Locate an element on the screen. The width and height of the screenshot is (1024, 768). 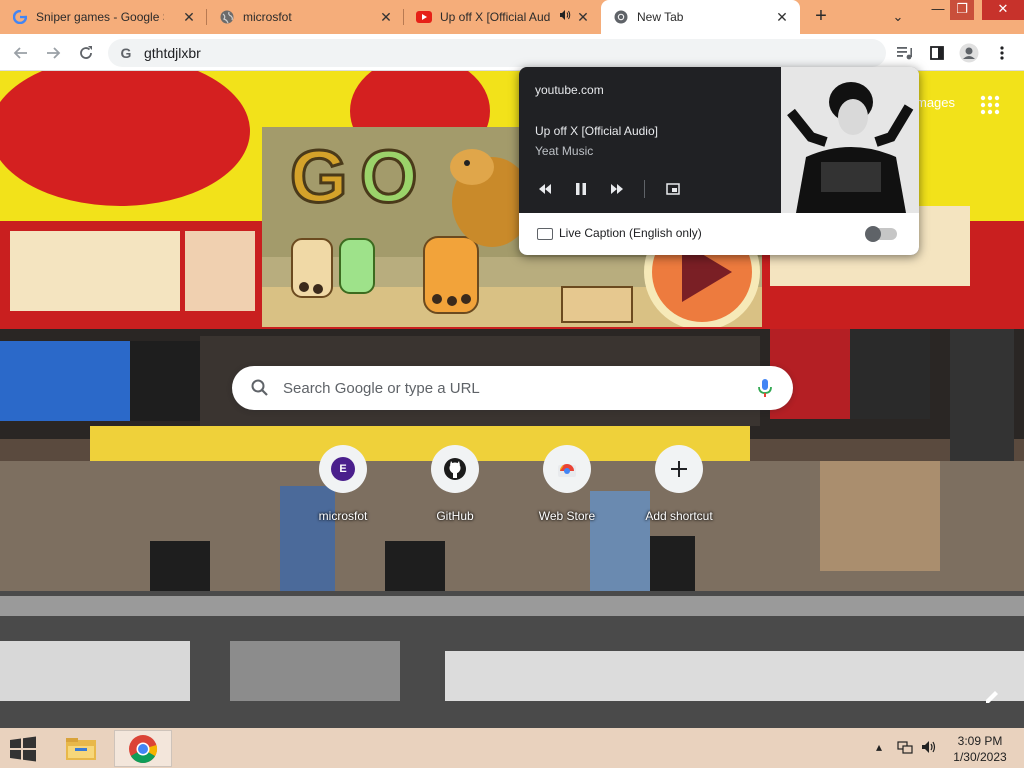
media-title: Up off X [Official Audio] is located at coordinates (596, 131).